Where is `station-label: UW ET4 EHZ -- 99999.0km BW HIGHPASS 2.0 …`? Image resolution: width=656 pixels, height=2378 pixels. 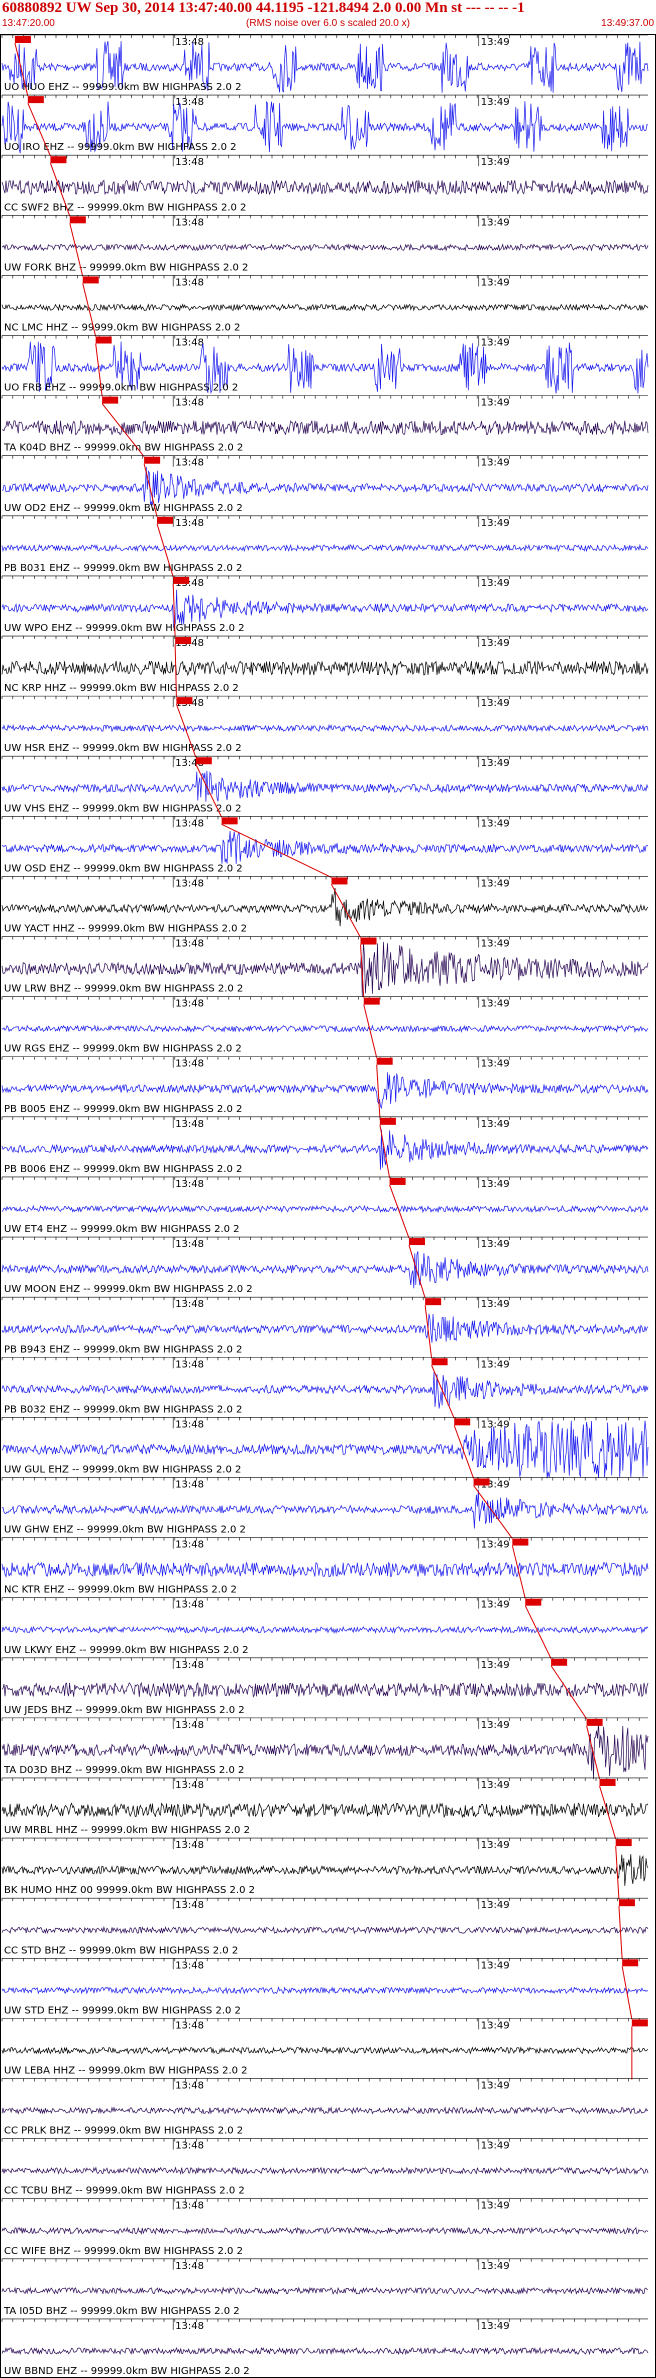 station-label: UW ET4 EHZ -- 99999.0km BW HIGHPASS 2.0 … is located at coordinates (122, 1229).